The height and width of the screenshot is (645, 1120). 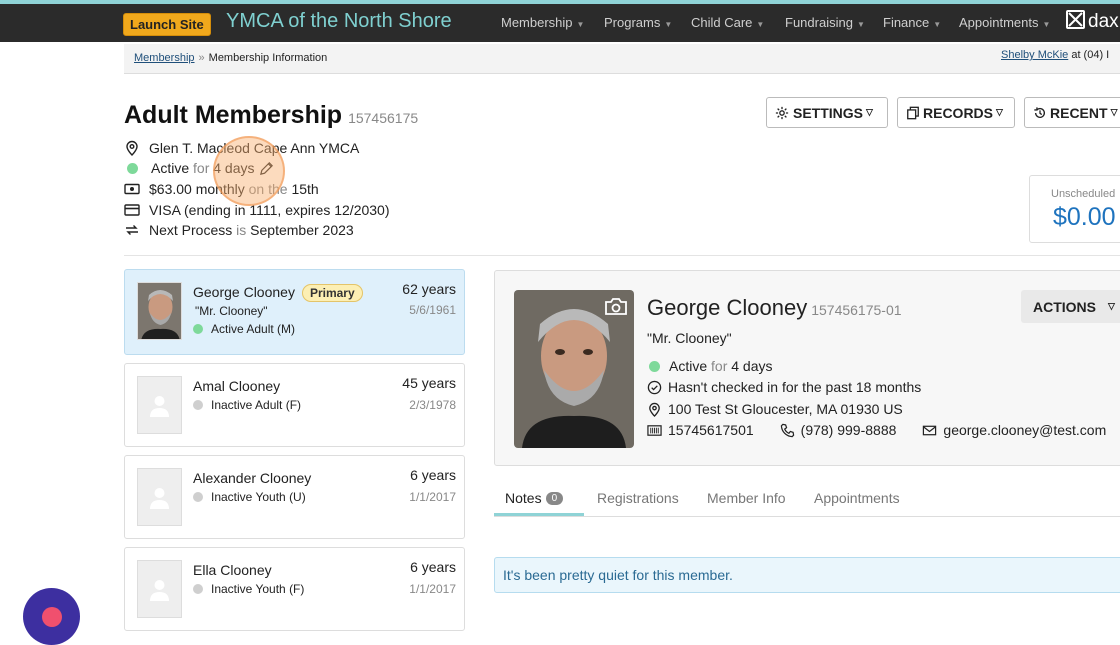 I want to click on detail-nickname: "Mr. Clooney", so click(x=689, y=338).